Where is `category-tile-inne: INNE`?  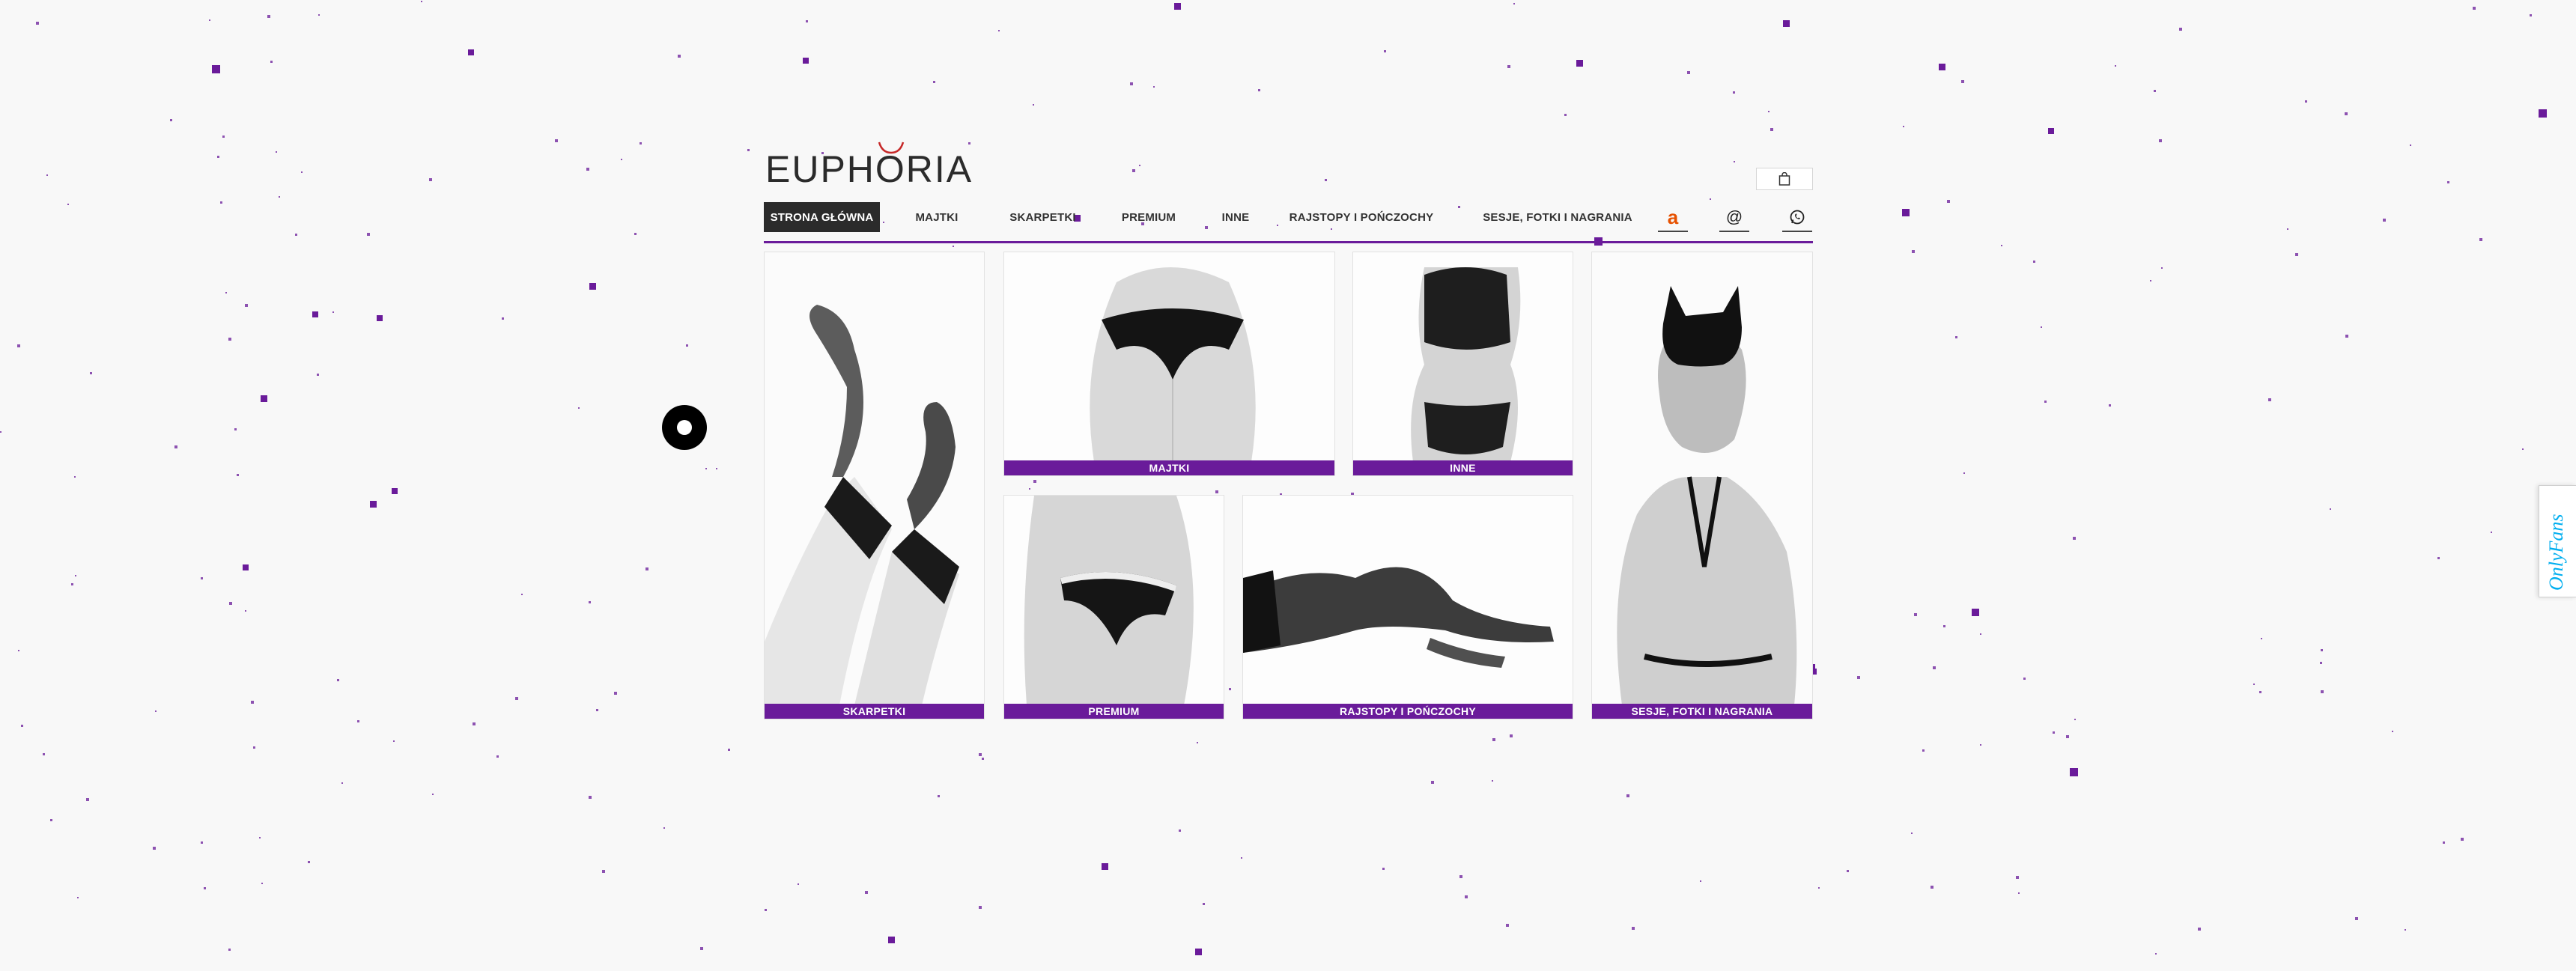 category-tile-inne: INNE is located at coordinates (1462, 364).